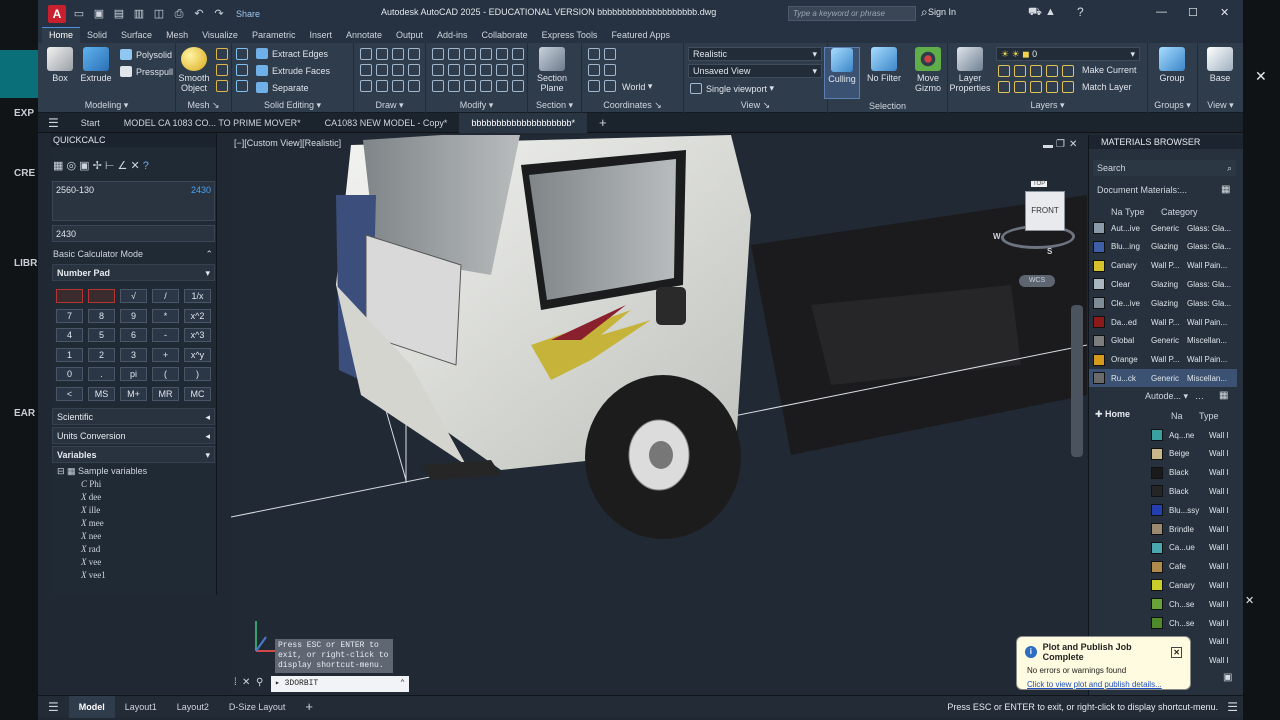 The height and width of the screenshot is (720, 1280). What do you see at coordinates (398, 70) in the screenshot?
I see `circle-icon` at bounding box center [398, 70].